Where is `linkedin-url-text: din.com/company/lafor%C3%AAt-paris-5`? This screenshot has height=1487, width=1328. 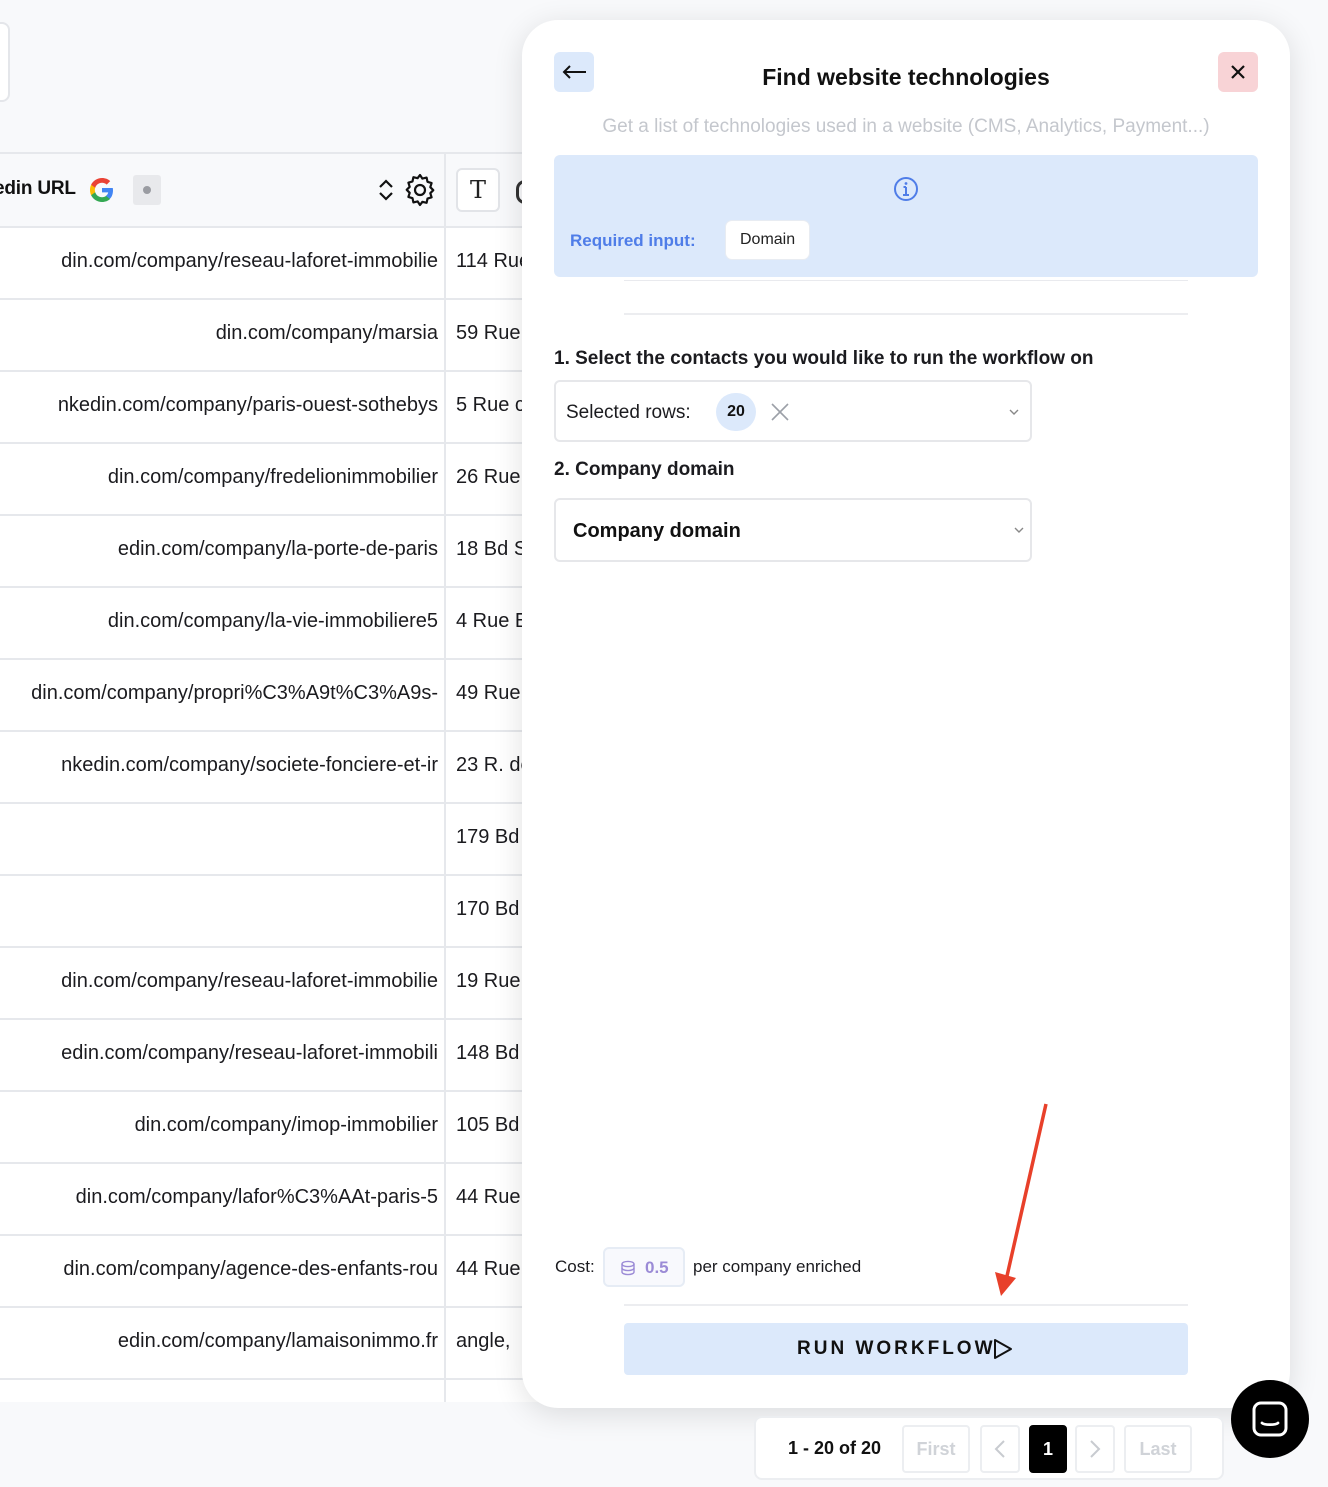 linkedin-url-text: din.com/company/lafor%C3%AAt-paris-5 is located at coordinates (256, 1197).